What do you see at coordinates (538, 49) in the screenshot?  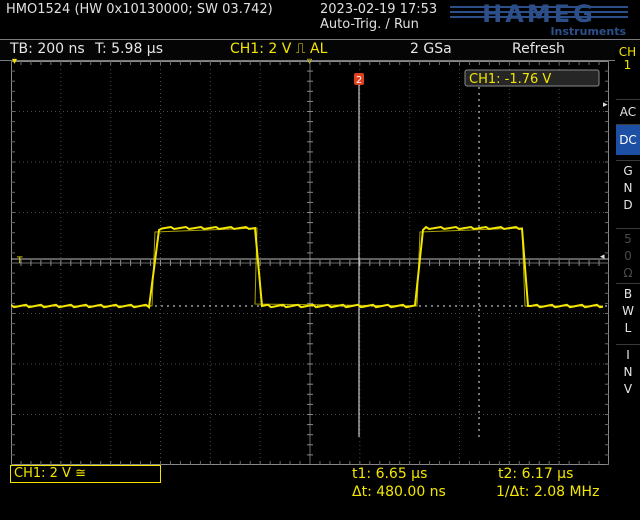 I see `acquisition-mode-readout: Refresh` at bounding box center [538, 49].